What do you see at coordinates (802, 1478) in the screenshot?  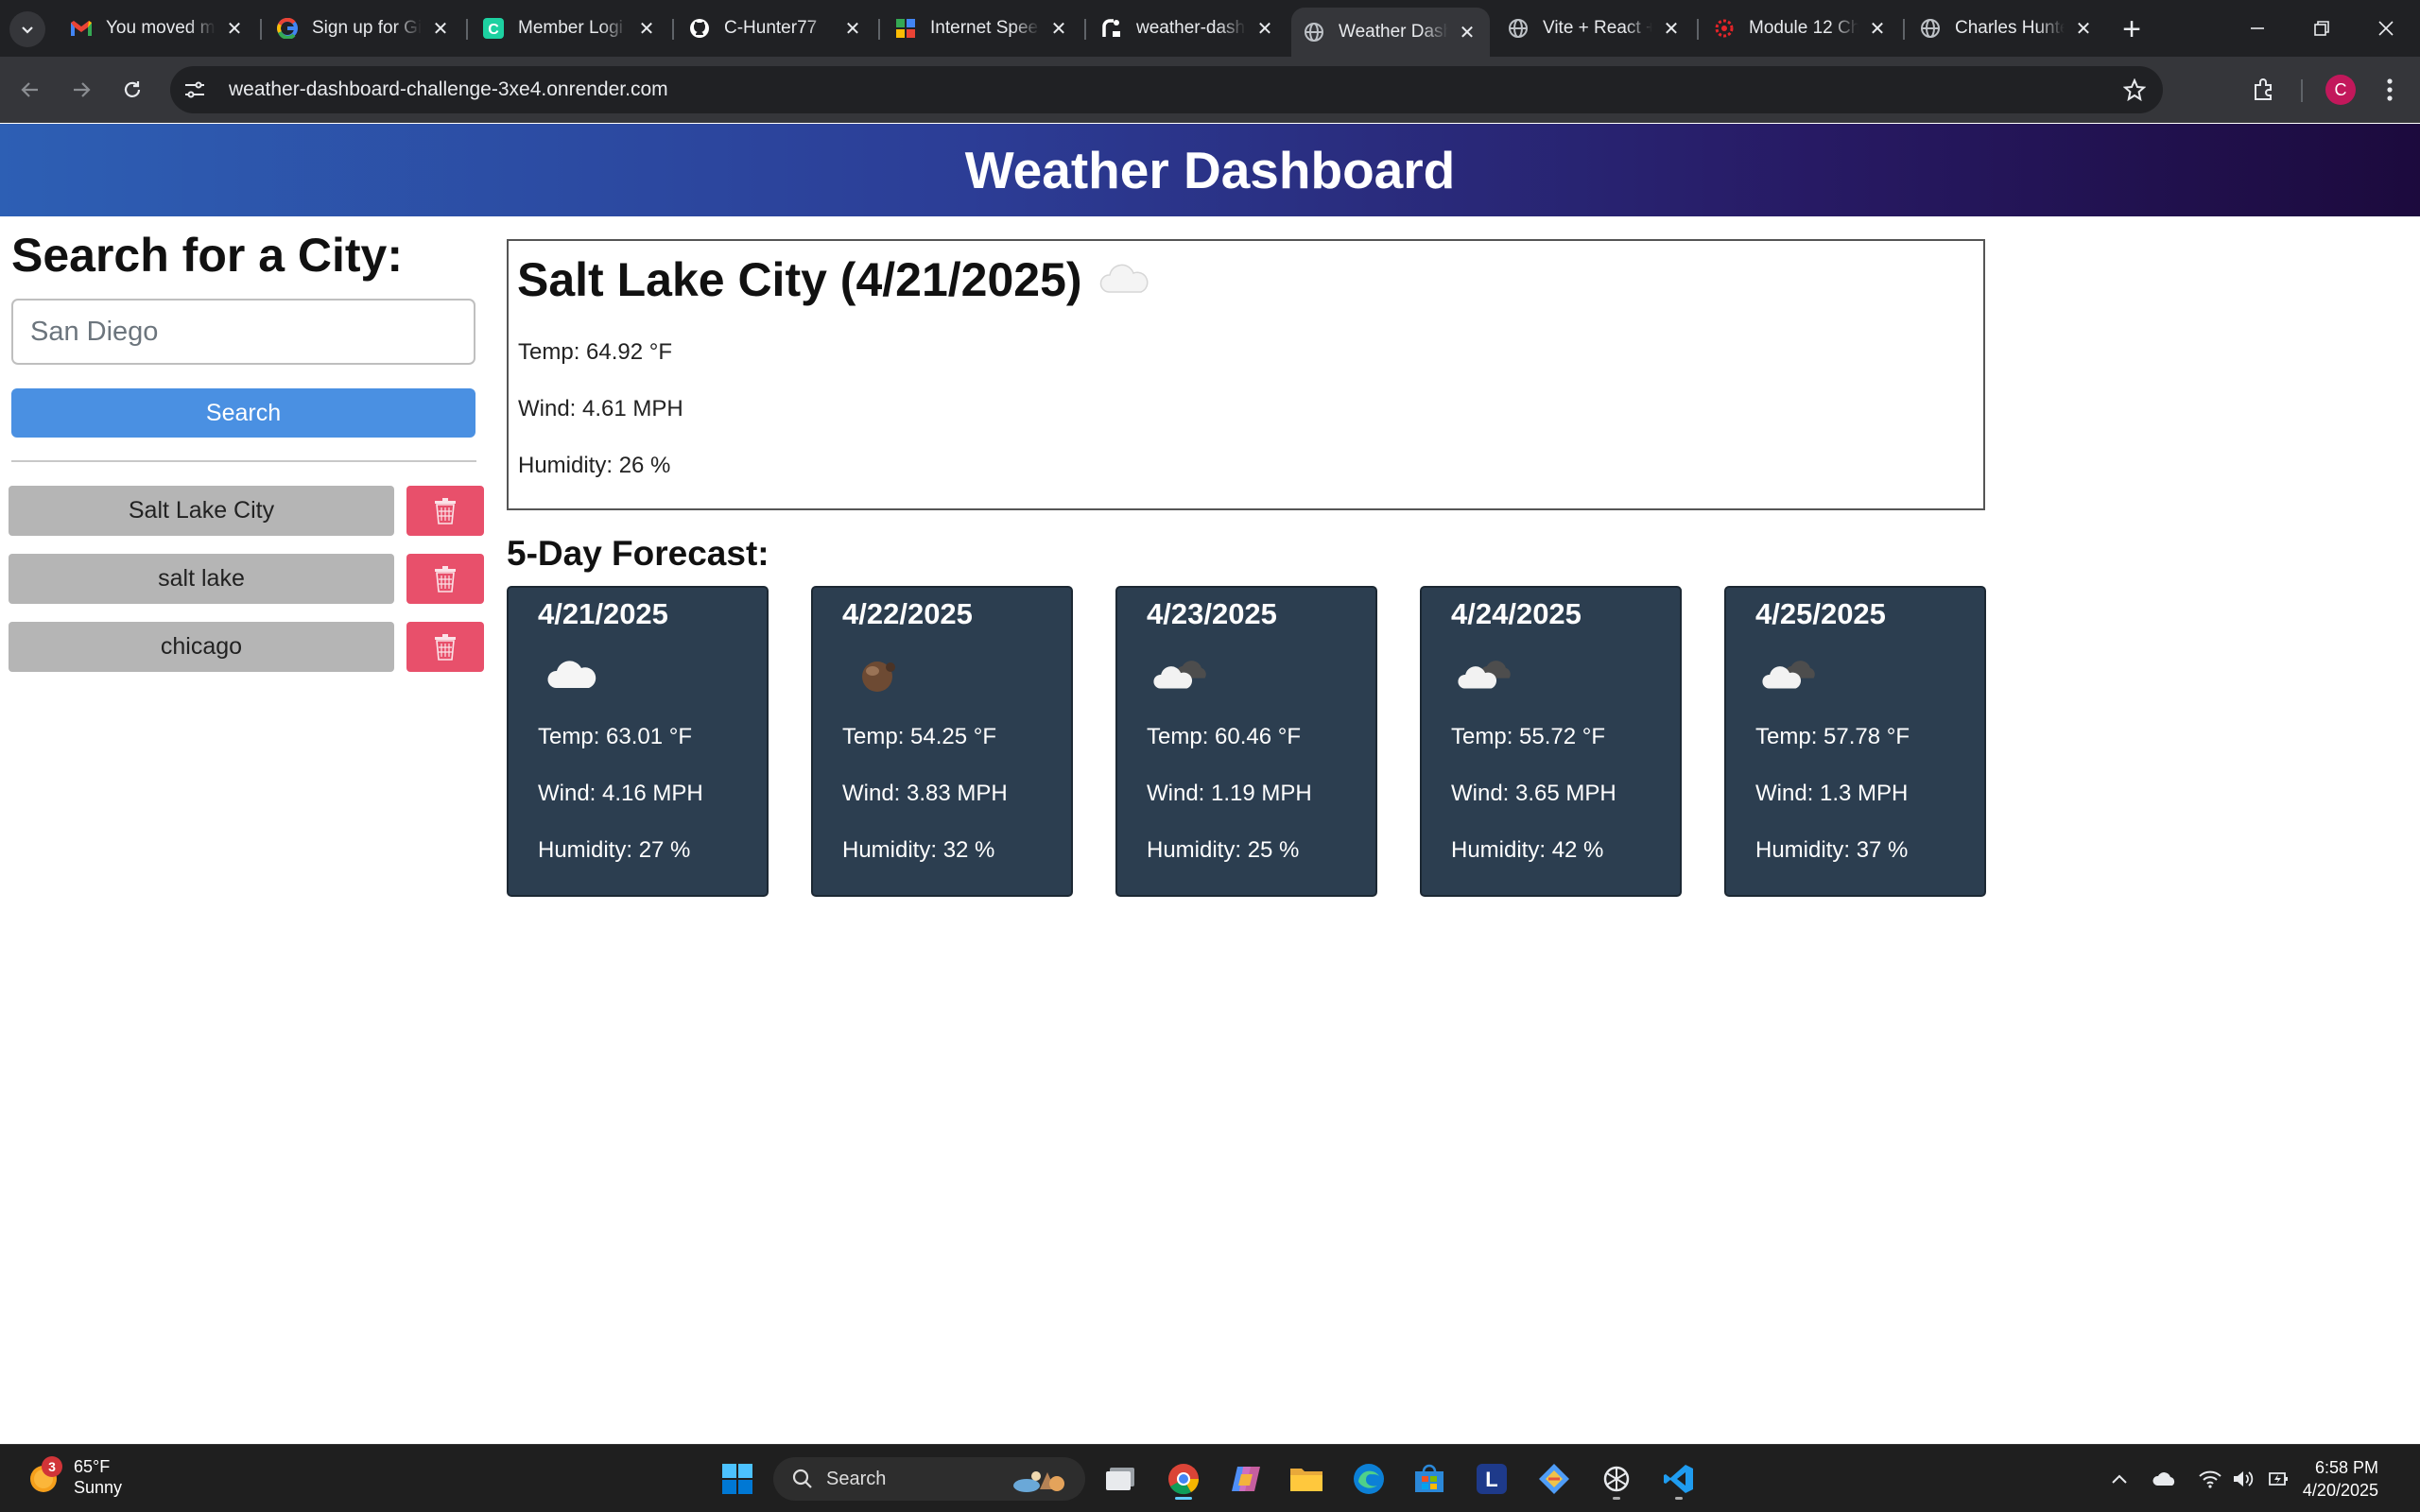 I see `search-icon` at bounding box center [802, 1478].